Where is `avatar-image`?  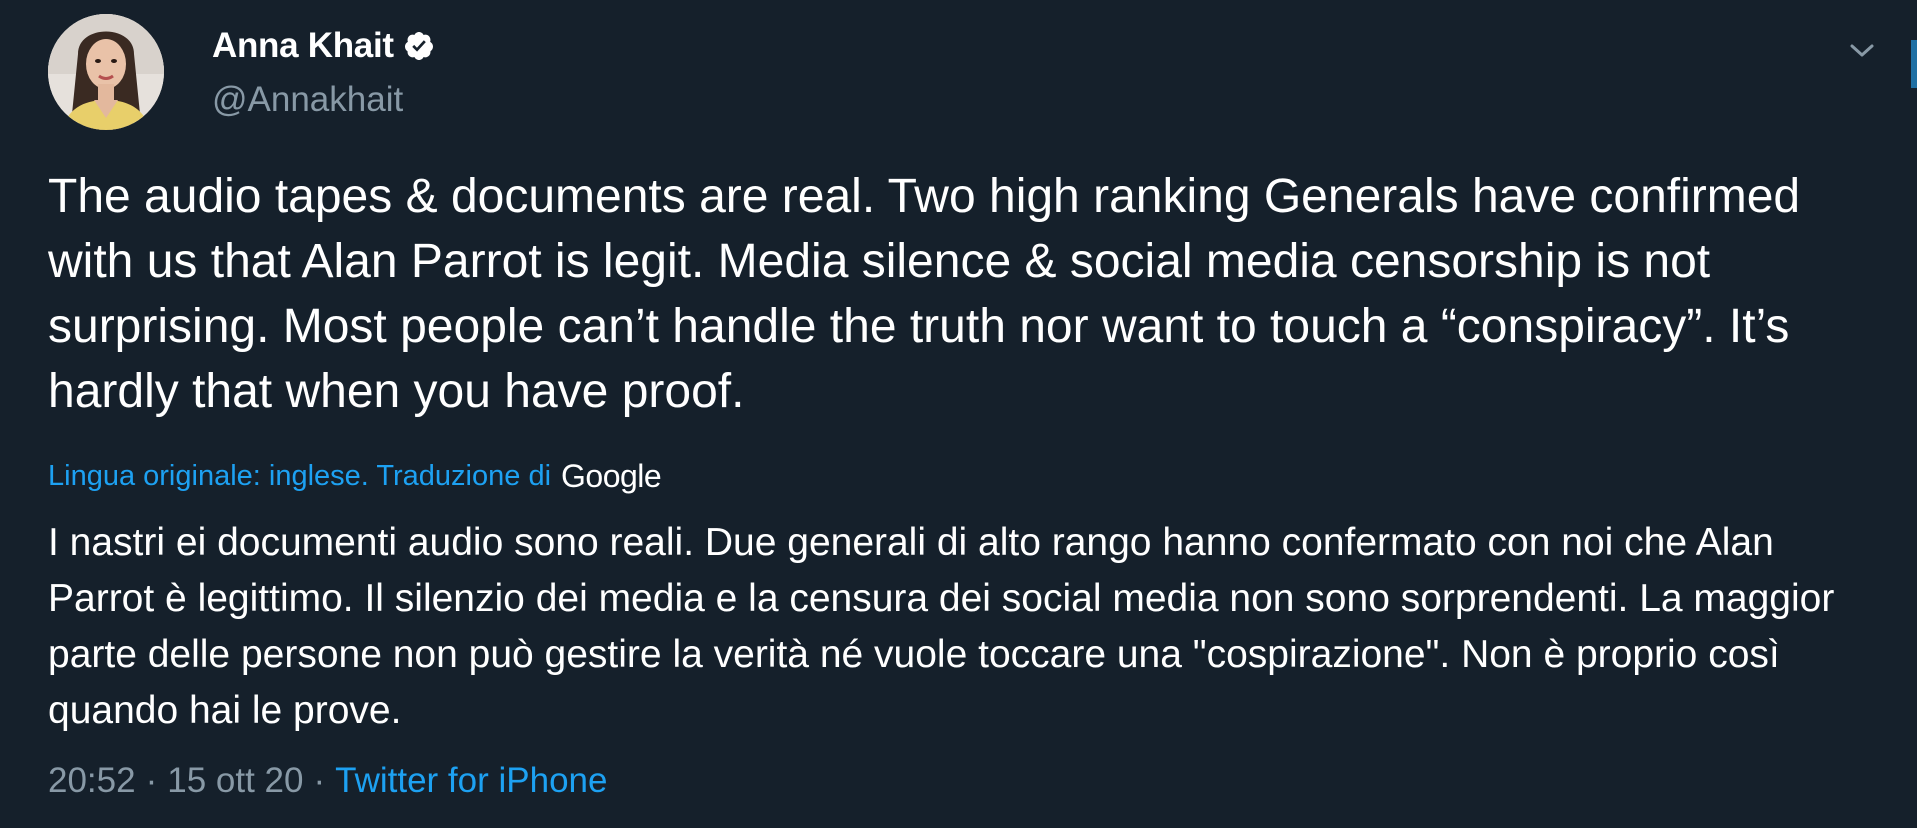 avatar-image is located at coordinates (106, 72).